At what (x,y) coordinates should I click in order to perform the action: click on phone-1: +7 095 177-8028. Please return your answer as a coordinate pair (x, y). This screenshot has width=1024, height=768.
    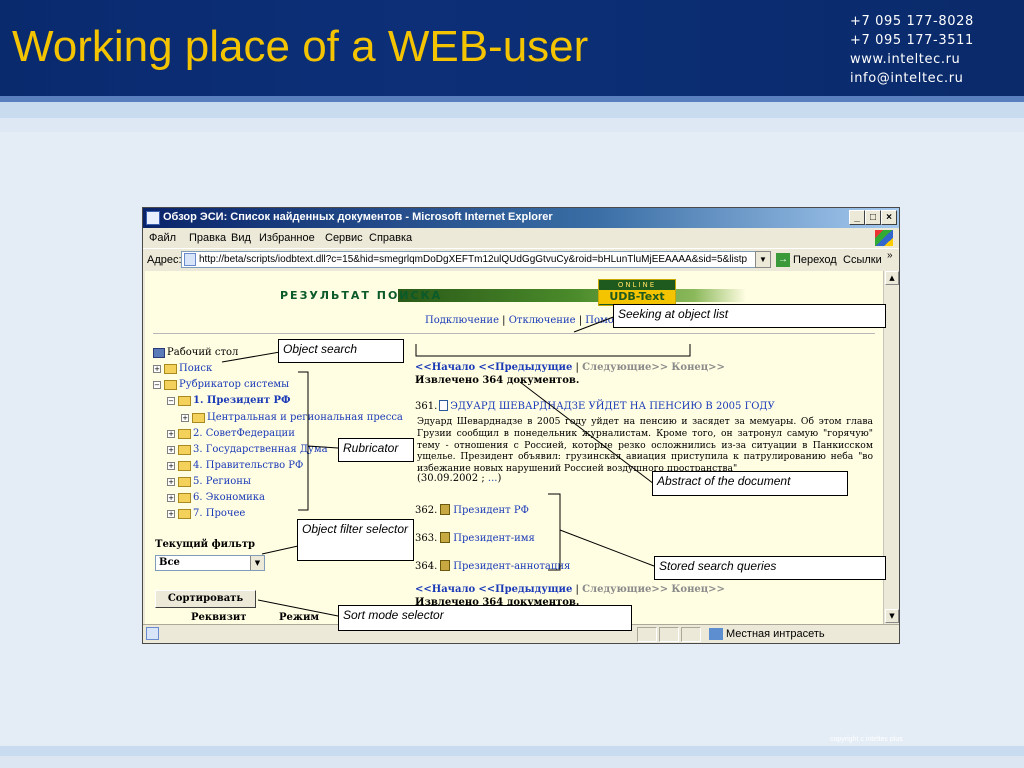
    Looking at the image, I should click on (912, 21).